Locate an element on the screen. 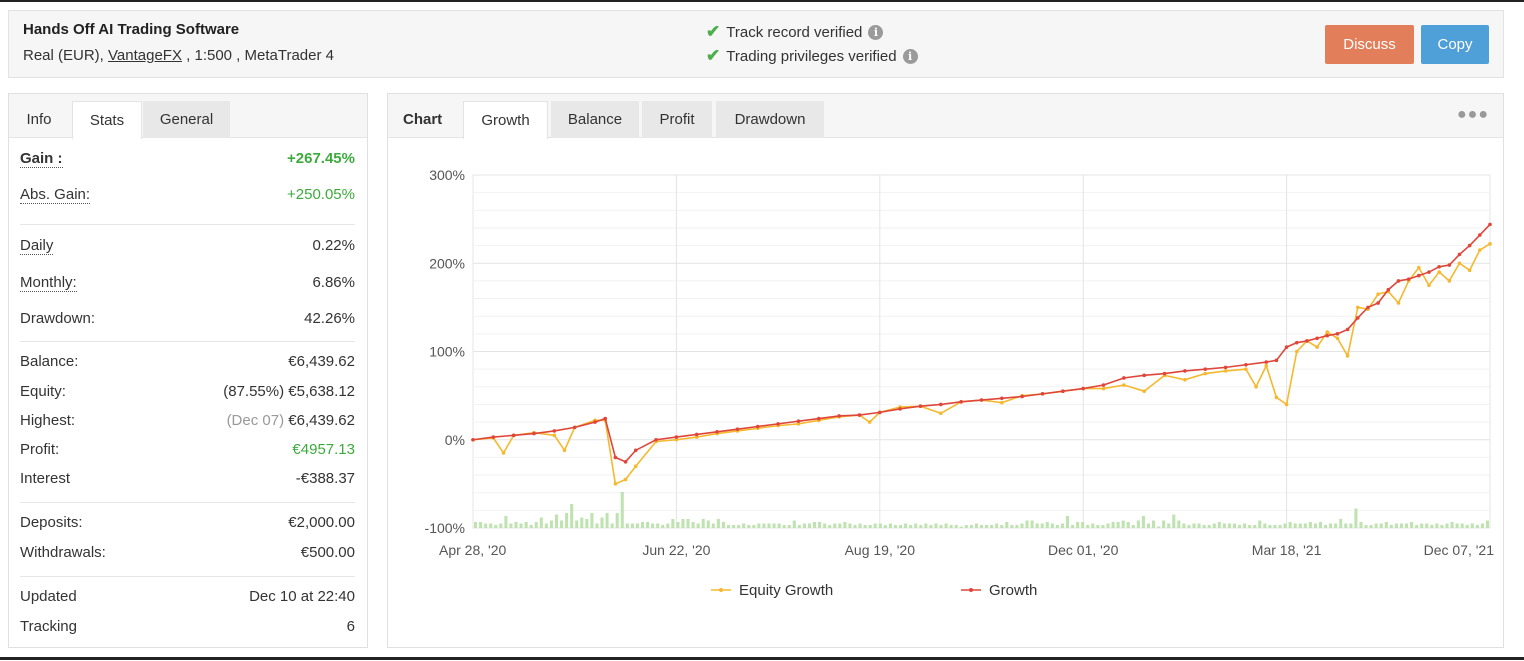  tab-drawdown: Drawdown is located at coordinates (770, 119).